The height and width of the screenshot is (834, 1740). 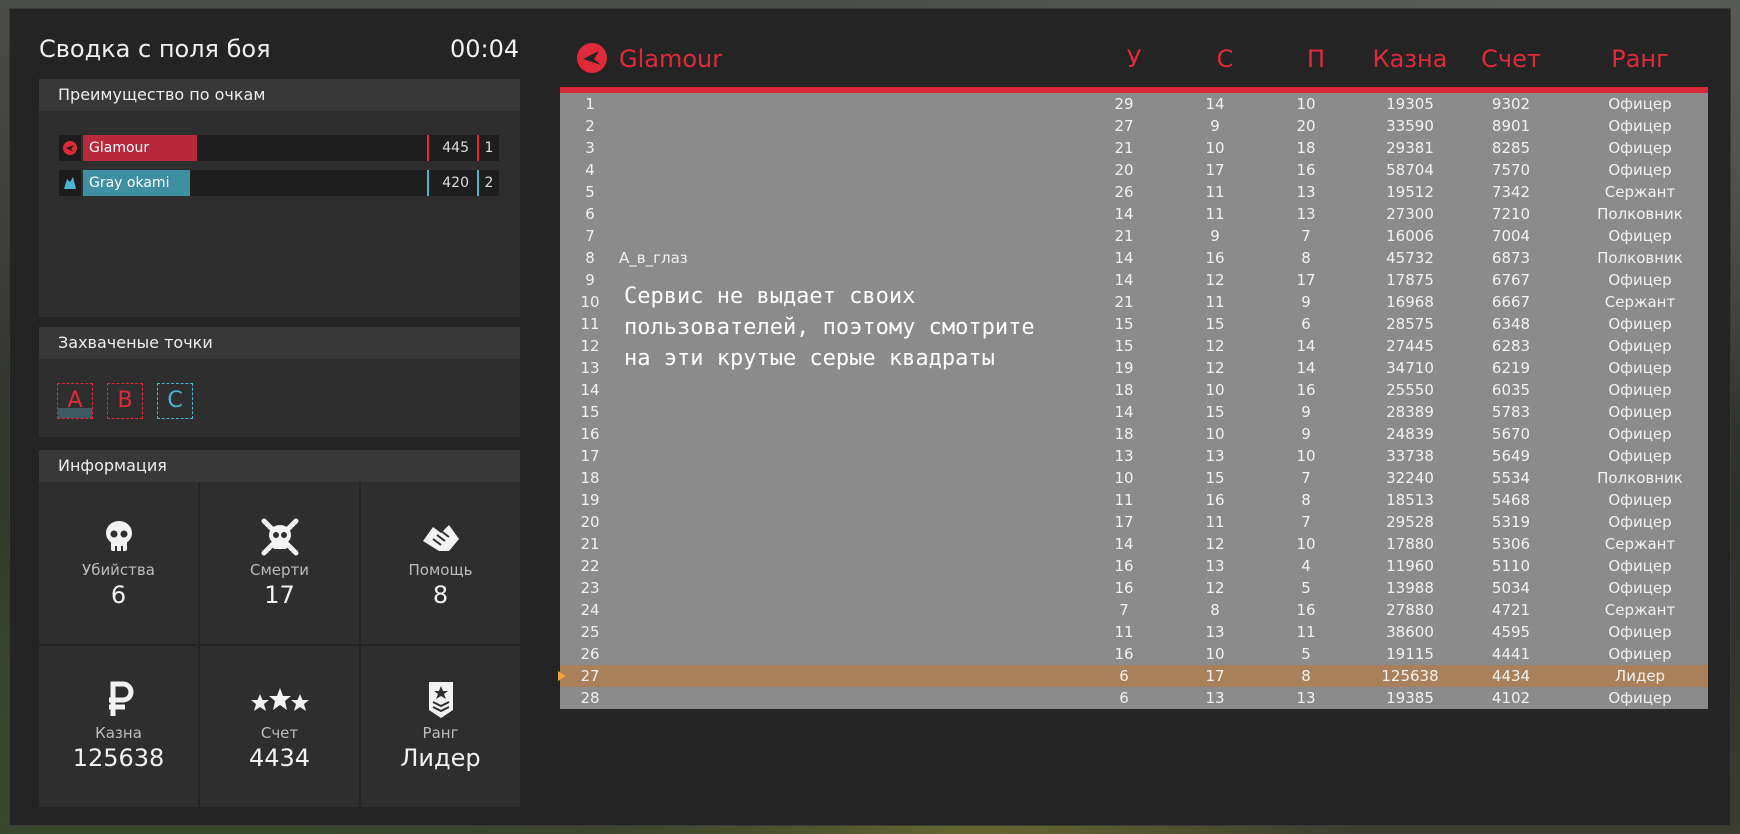 I want to click on cell-treasury: 38600, so click(x=1410, y=632).